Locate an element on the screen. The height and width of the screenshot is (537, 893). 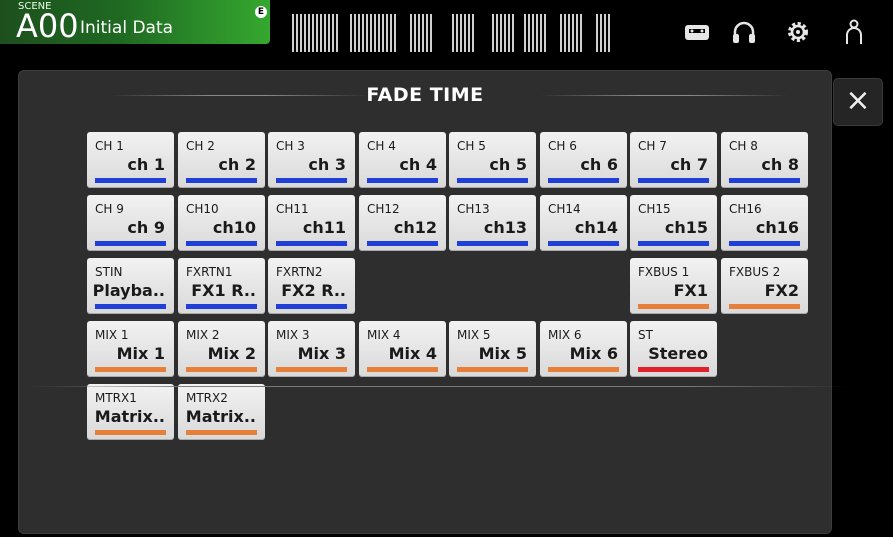
channel-button: FXRTN1 FX1 R.. is located at coordinates (221, 286).